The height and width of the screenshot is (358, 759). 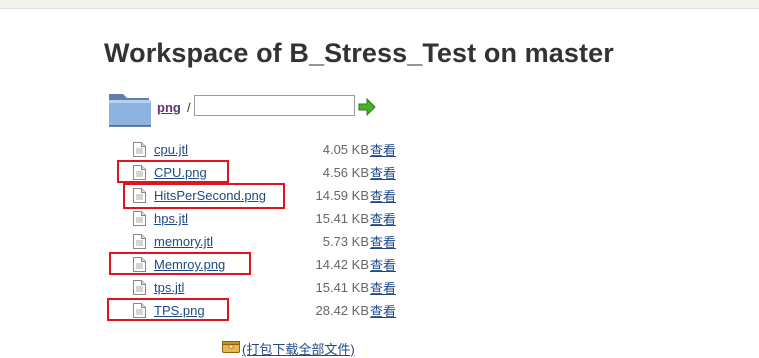 What do you see at coordinates (264, 149) in the screenshot?
I see `file-row: cpu.jtl 4.05 KB 查看` at bounding box center [264, 149].